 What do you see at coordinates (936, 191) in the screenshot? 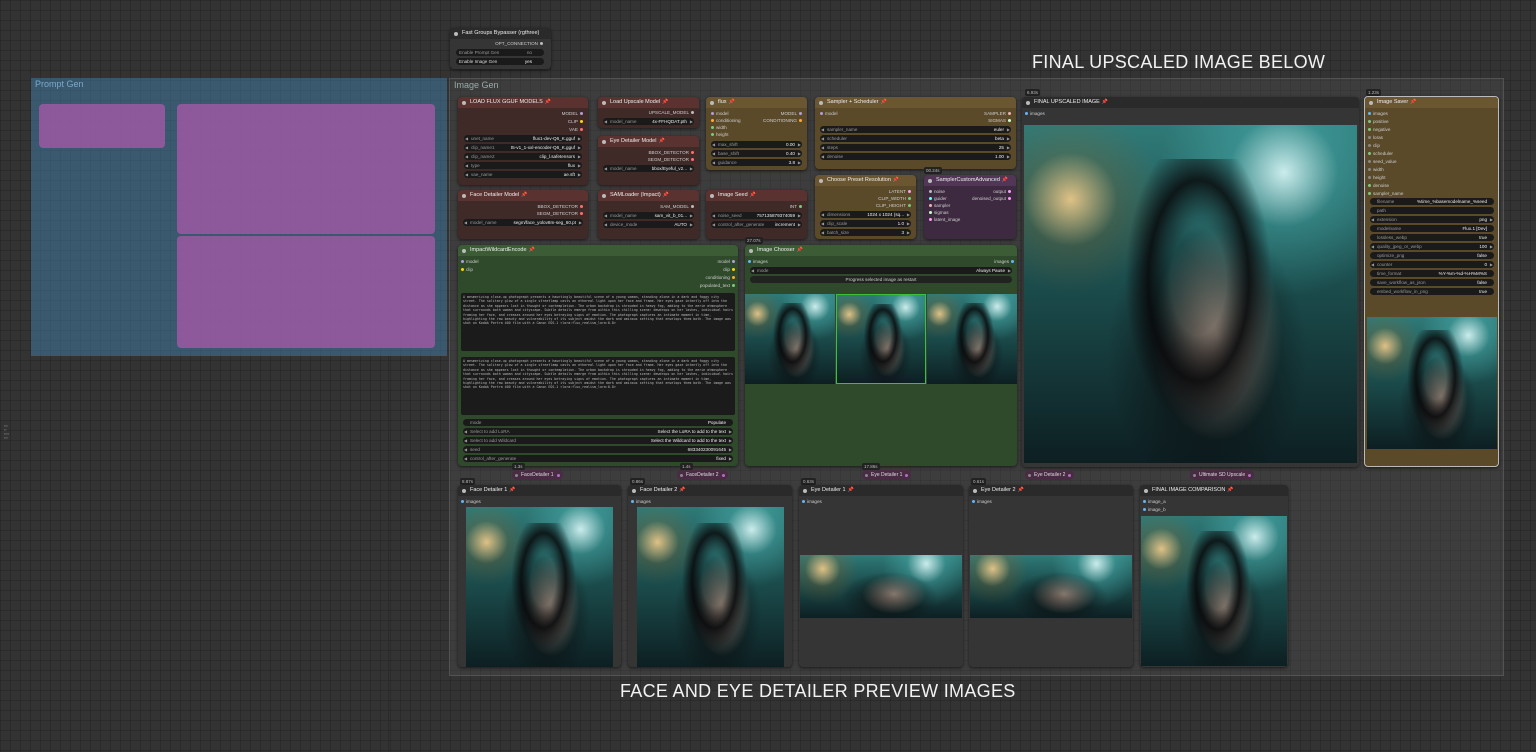
I see `input-noise: noise` at bounding box center [936, 191].